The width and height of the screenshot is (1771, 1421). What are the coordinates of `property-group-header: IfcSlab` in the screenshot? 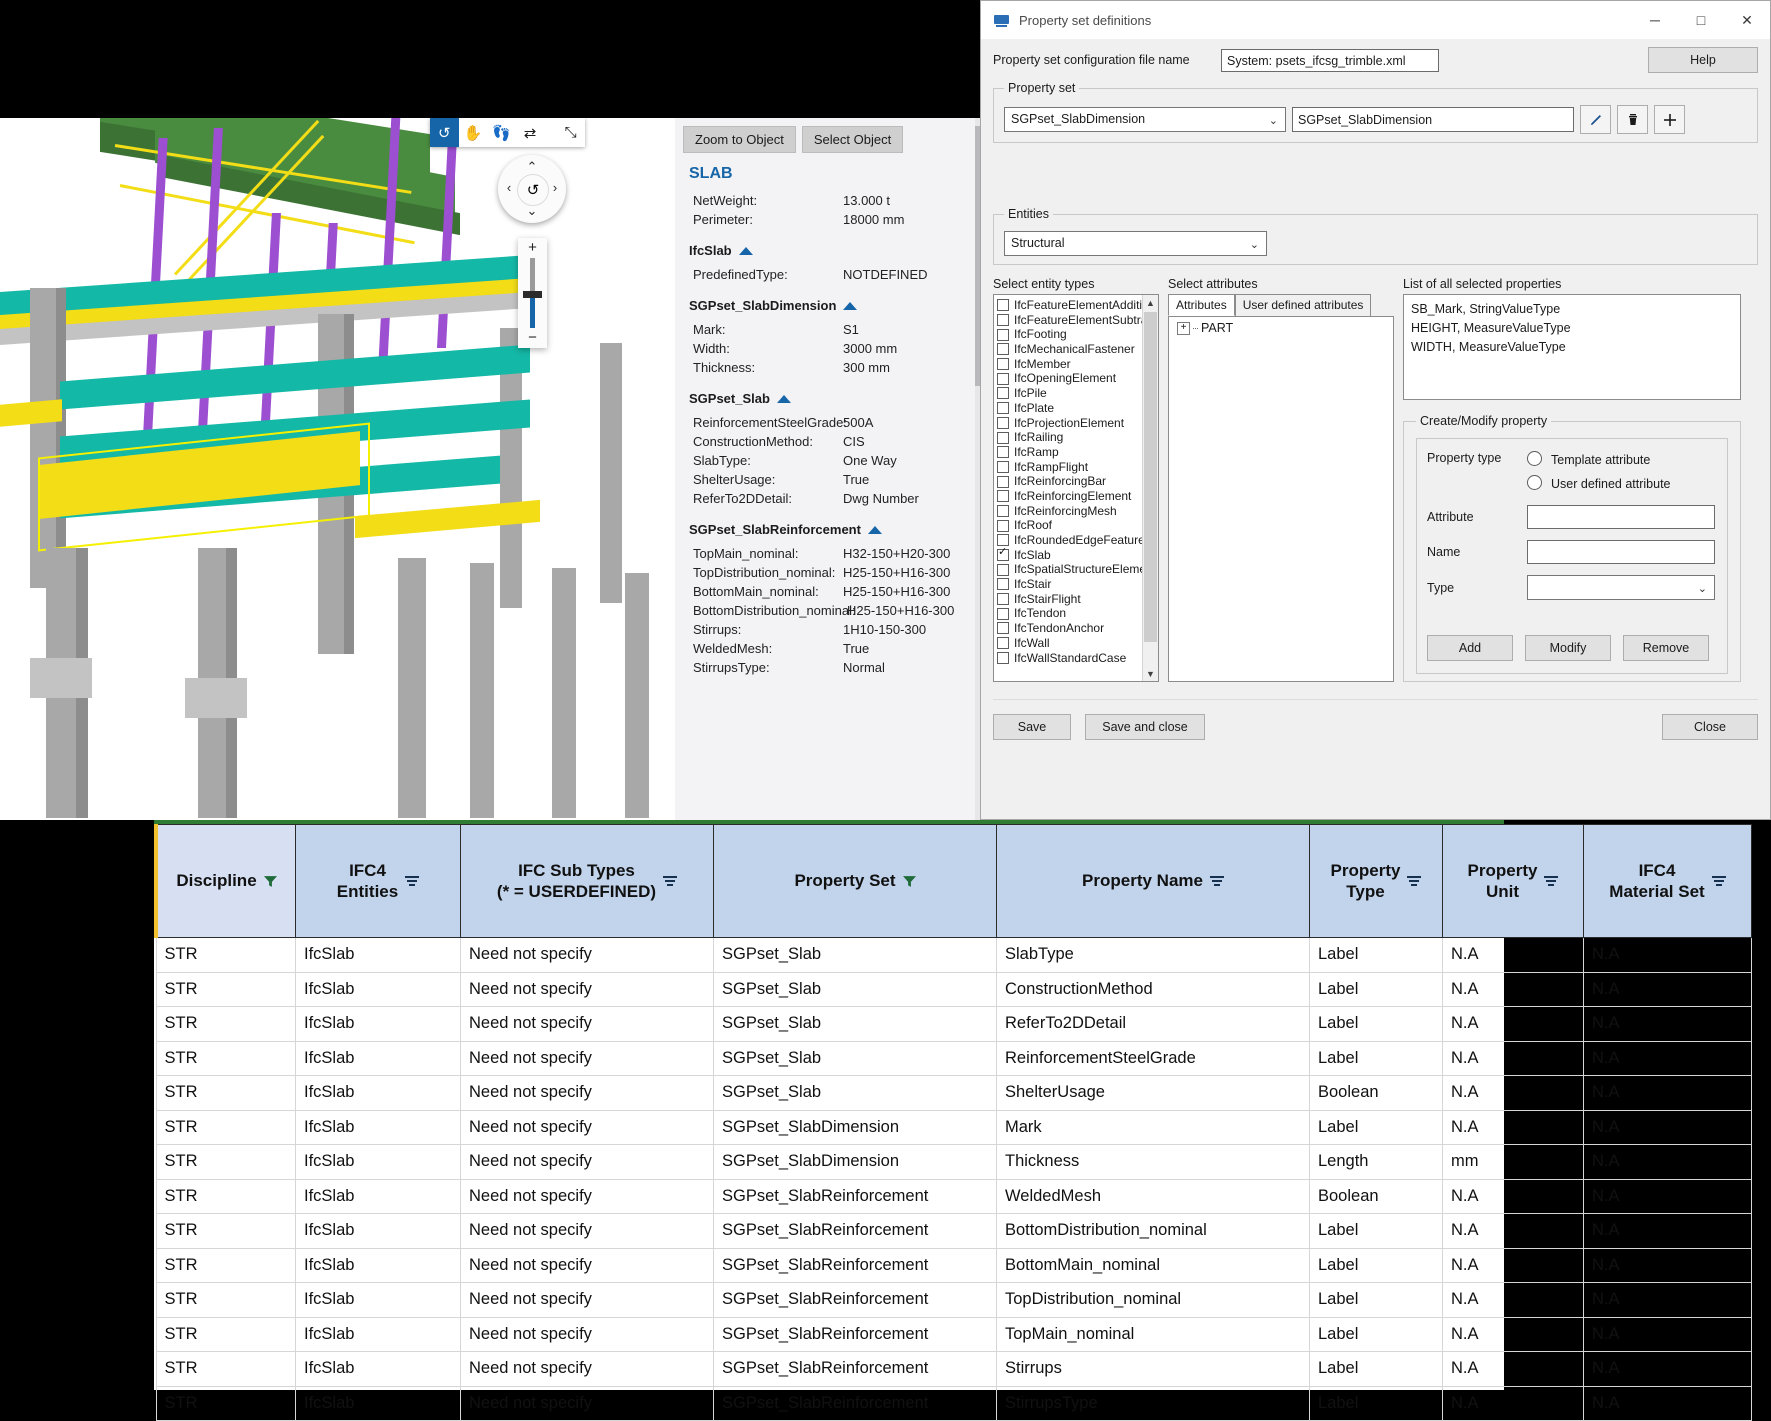 It's located at (834, 250).